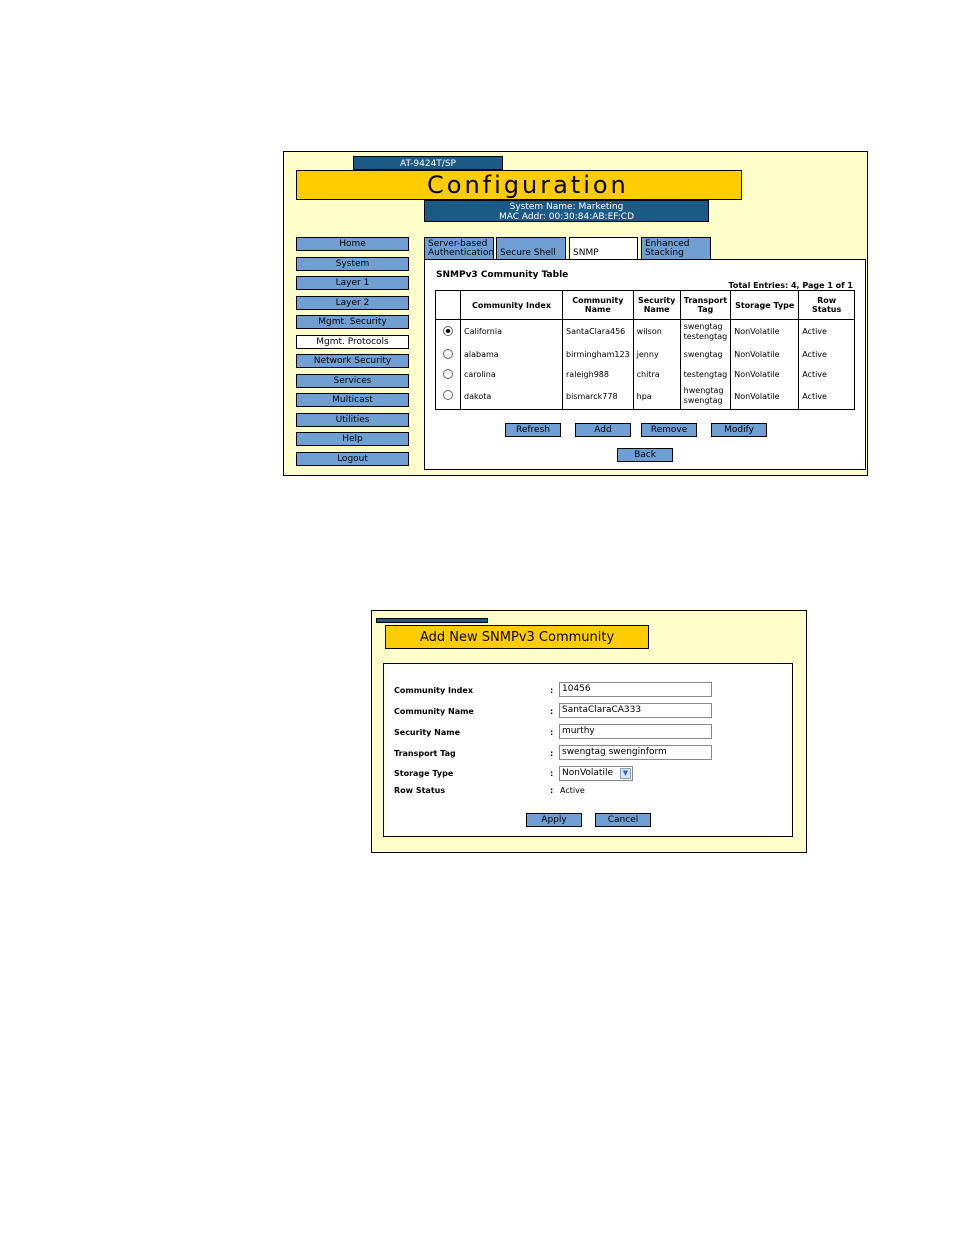 This screenshot has height=1235, width=954. Describe the element at coordinates (352, 459) in the screenshot. I see `nav-logout-button: Logout` at that location.